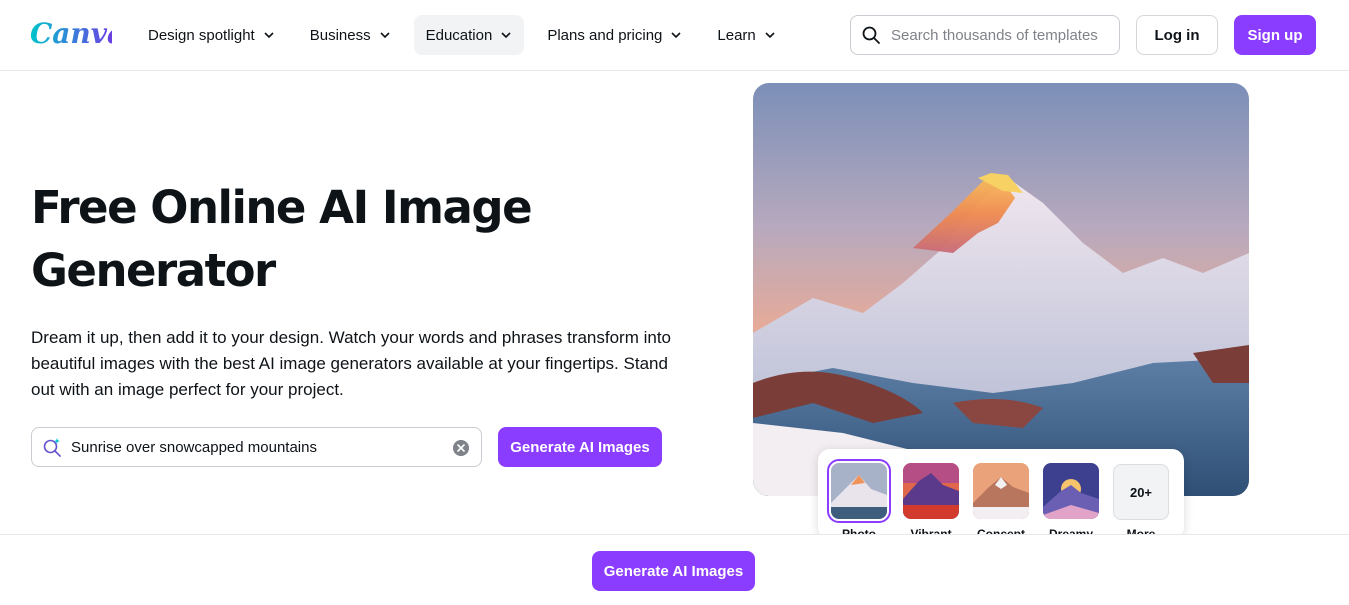 The image size is (1349, 605). I want to click on nav-label: Education, so click(459, 35).